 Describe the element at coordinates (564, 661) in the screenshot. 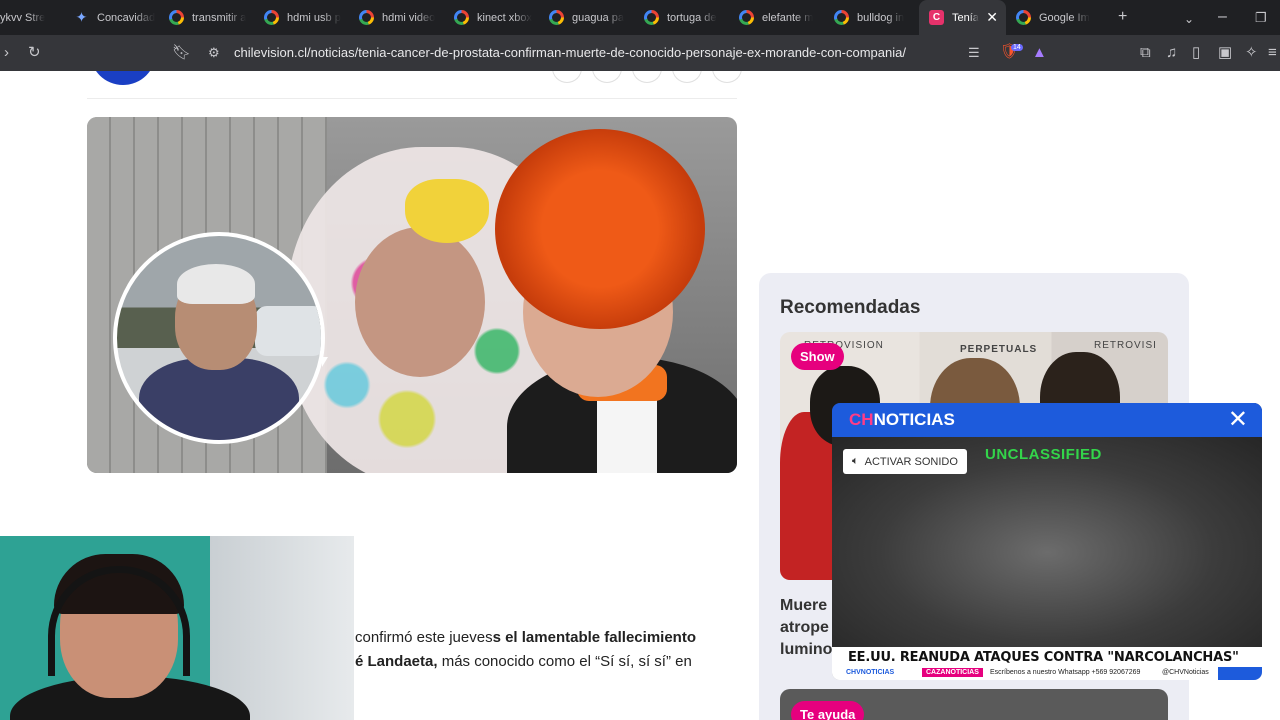

I see `article-text-span: más conocido como el “Sí sí, sí sí” en` at that location.